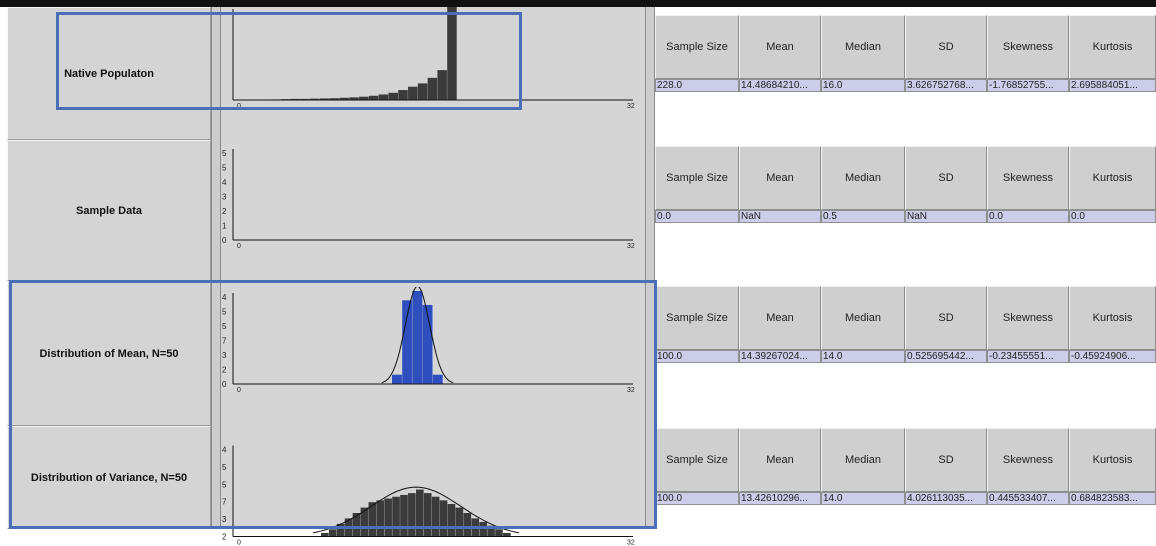 The height and width of the screenshot is (546, 1156). I want to click on native-population-histogram: 0 32, so click(433, 60).